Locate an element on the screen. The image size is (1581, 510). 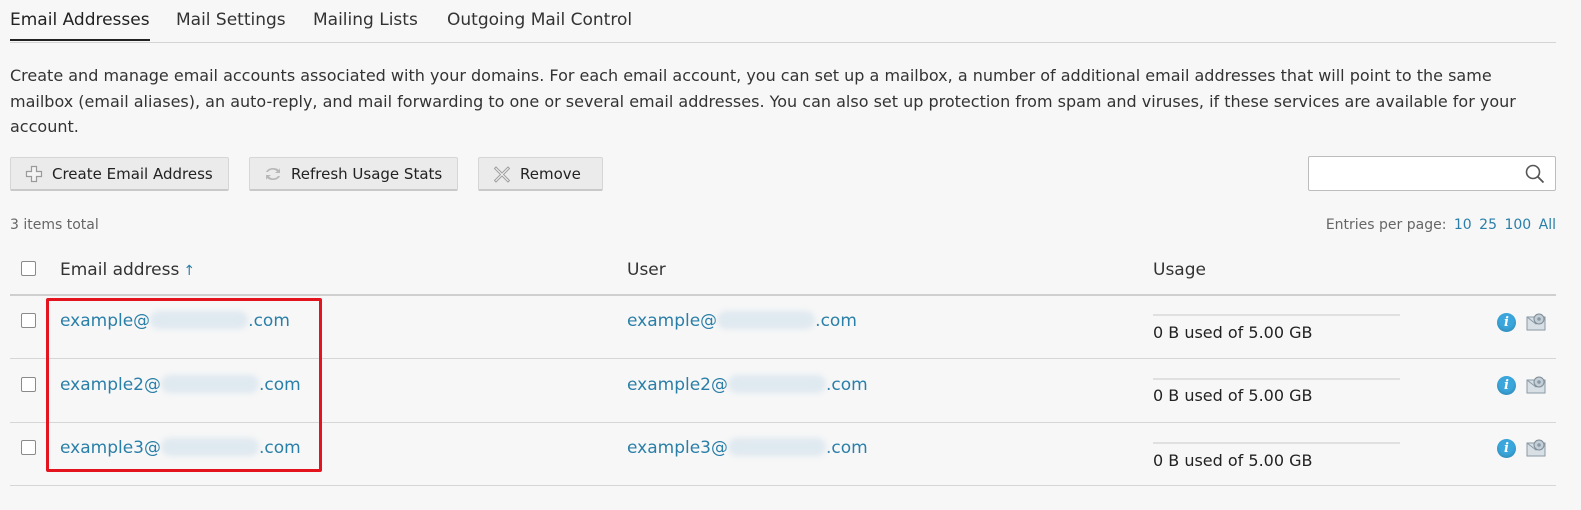
column-header-email: Email address ↑ is located at coordinates (127, 270).